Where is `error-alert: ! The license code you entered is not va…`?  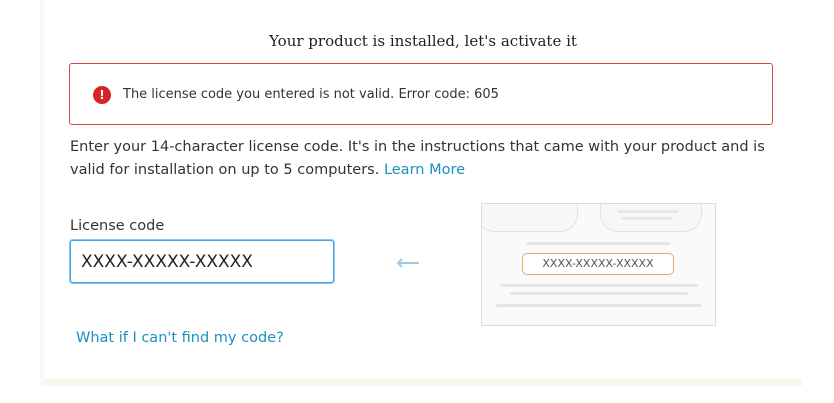 error-alert: ! The license code you entered is not va… is located at coordinates (421, 94).